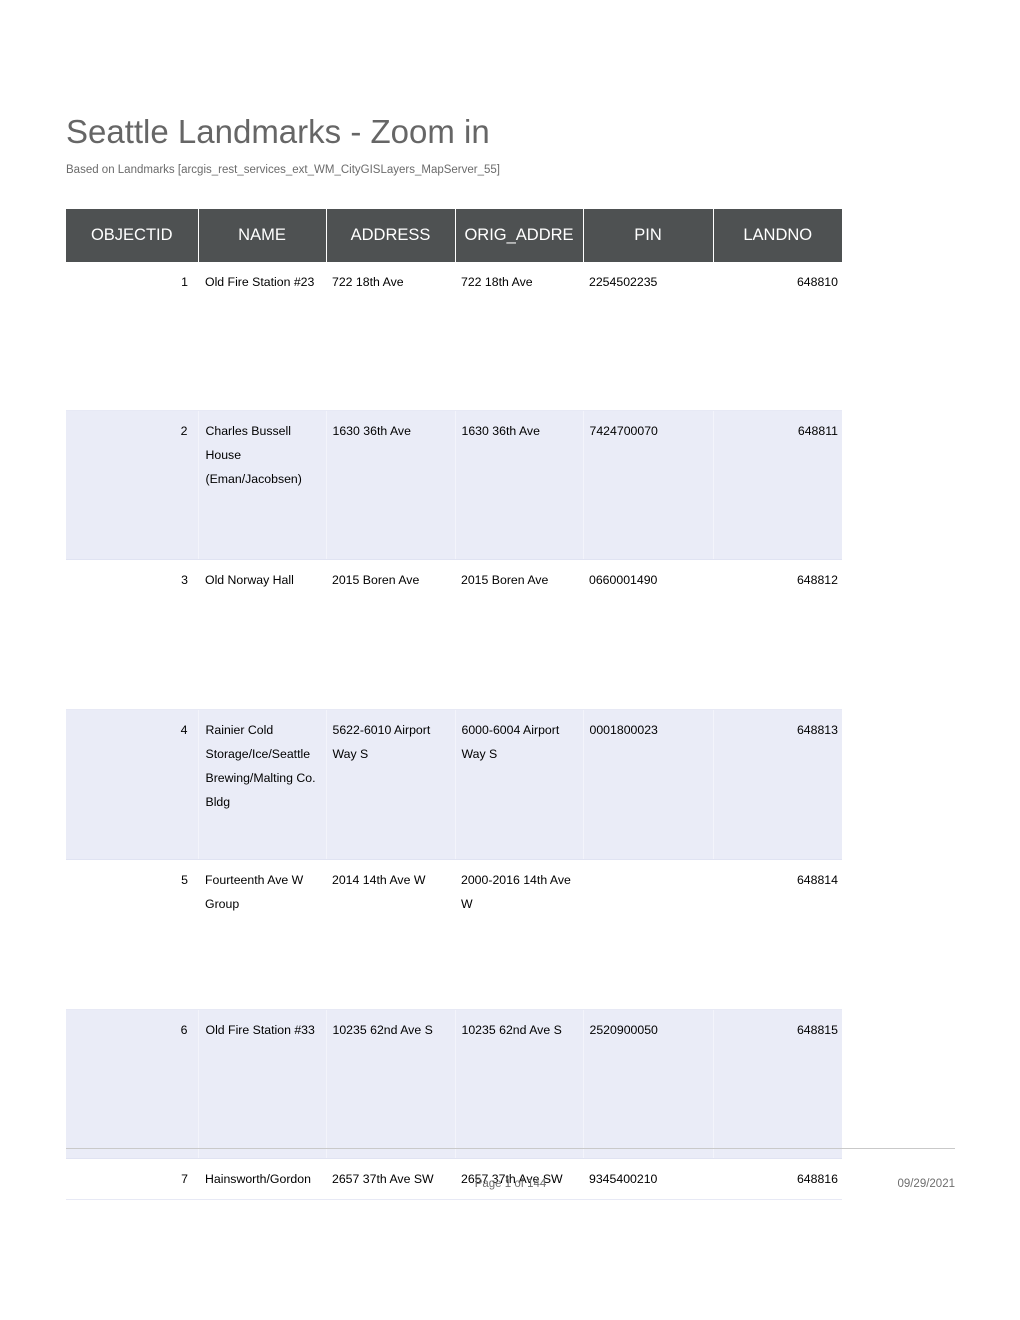 Image resolution: width=1020 pixels, height=1320 pixels. Describe the element at coordinates (510, 1148) in the screenshot. I see `footer-divider` at that location.